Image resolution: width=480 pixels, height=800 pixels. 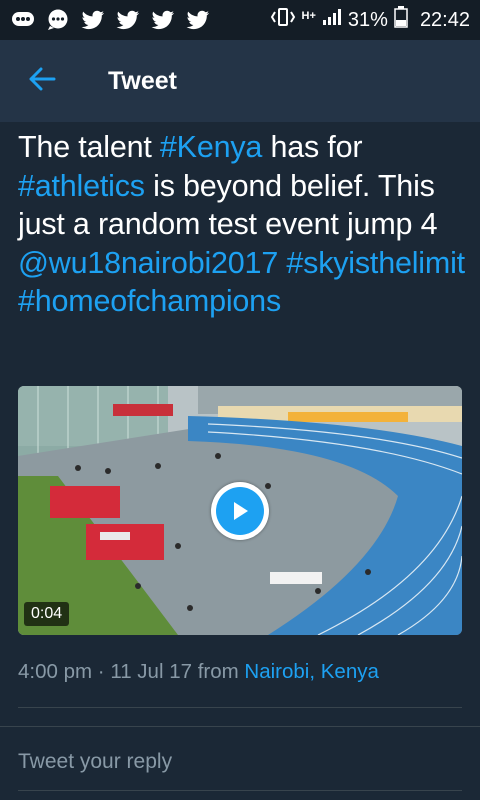 I want to click on tweet-time: 4:00 pm, so click(x=55, y=671).